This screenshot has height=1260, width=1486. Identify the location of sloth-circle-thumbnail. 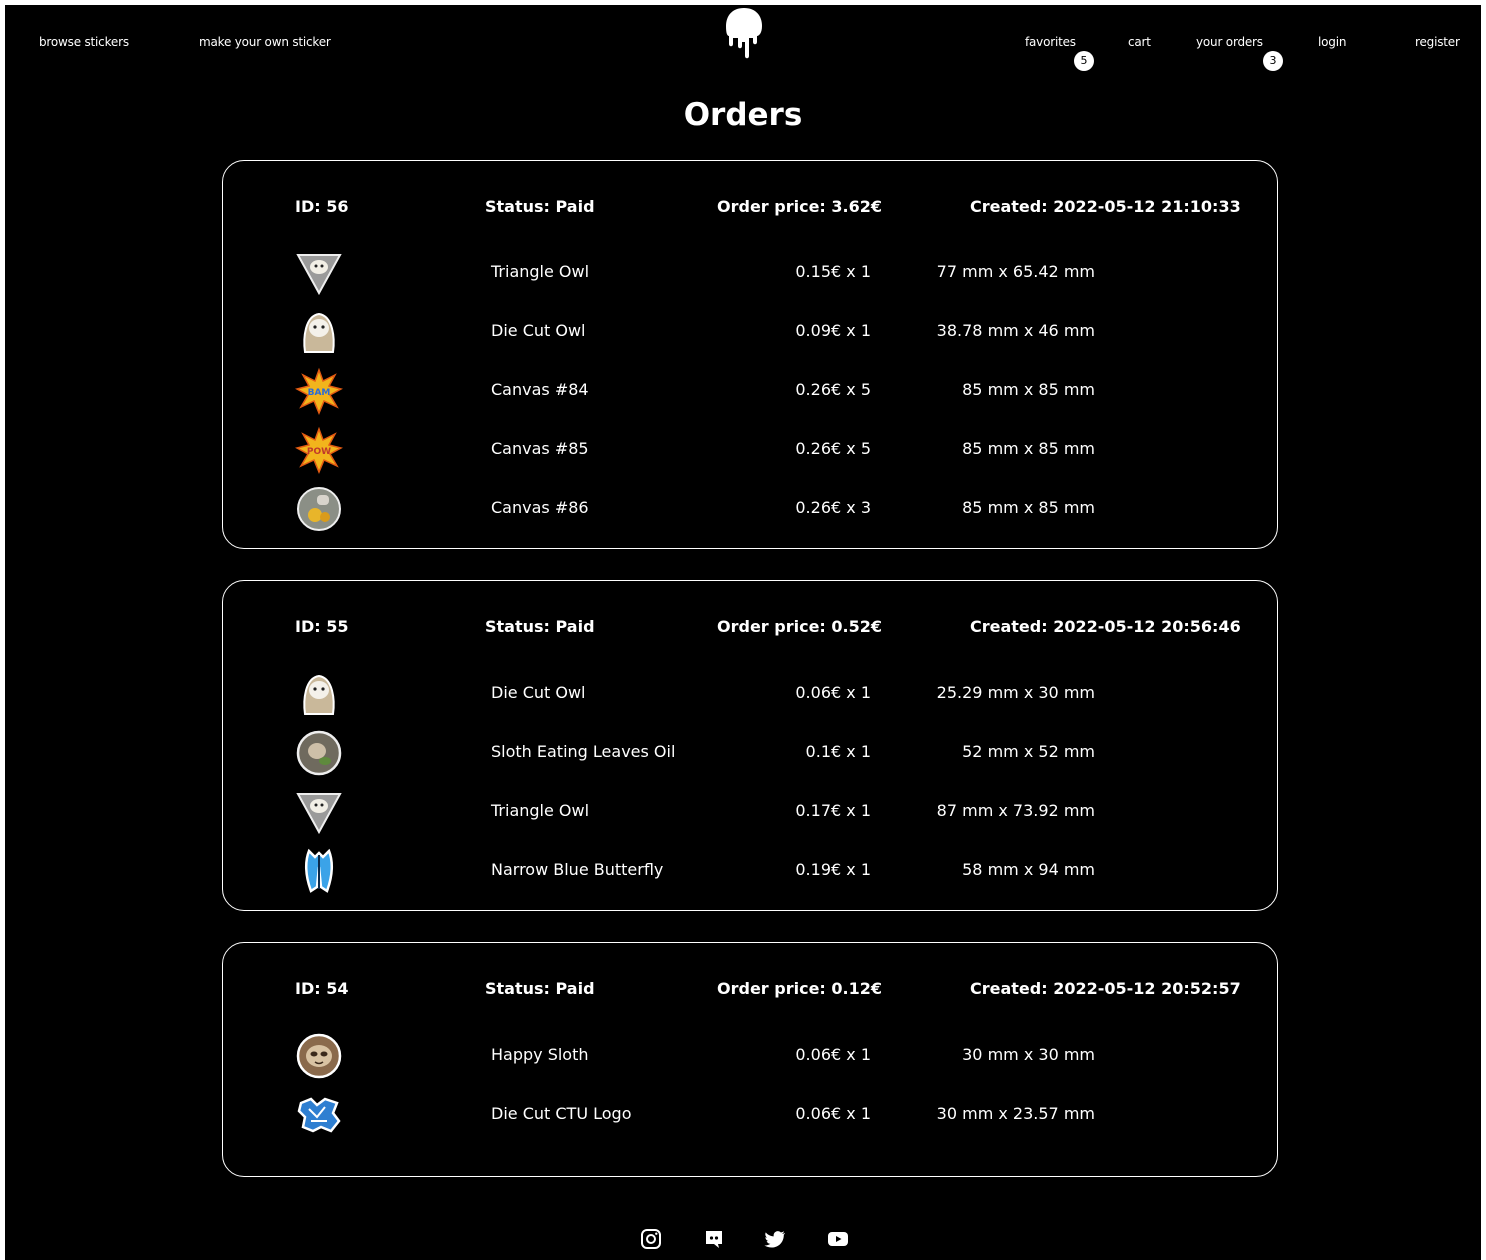
(319, 753).